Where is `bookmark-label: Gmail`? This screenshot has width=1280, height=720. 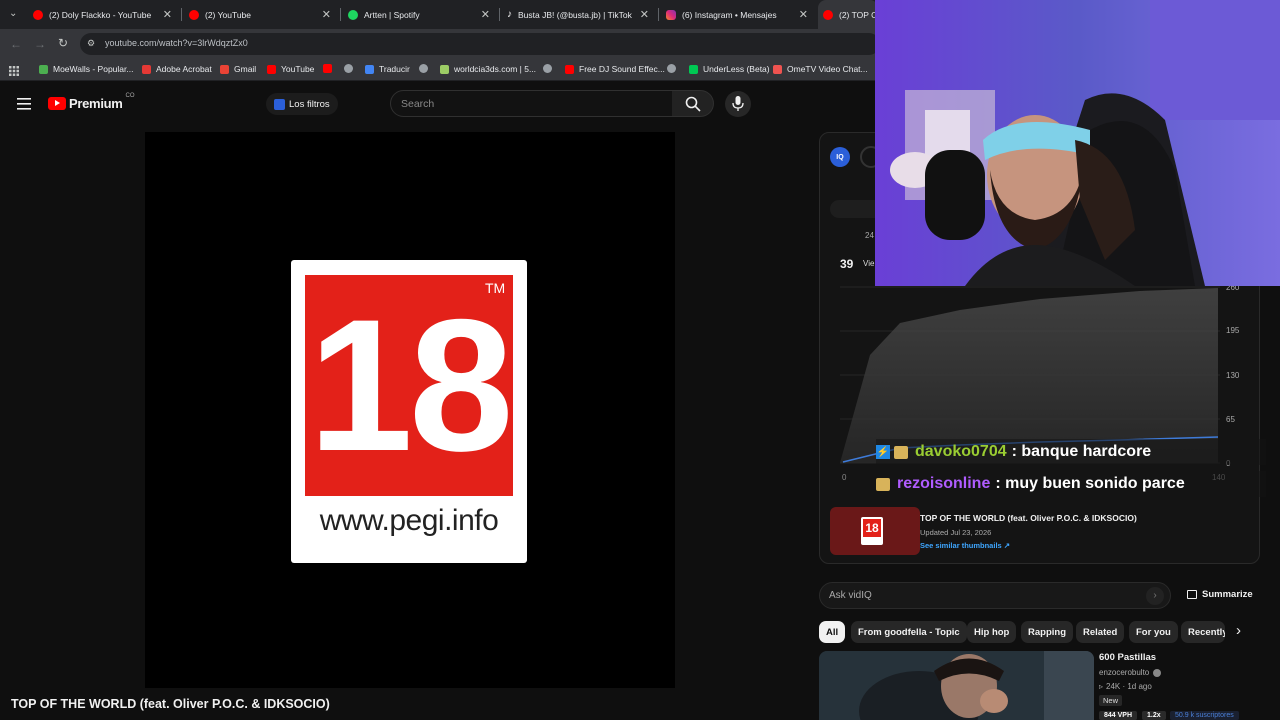 bookmark-label: Gmail is located at coordinates (245, 69).